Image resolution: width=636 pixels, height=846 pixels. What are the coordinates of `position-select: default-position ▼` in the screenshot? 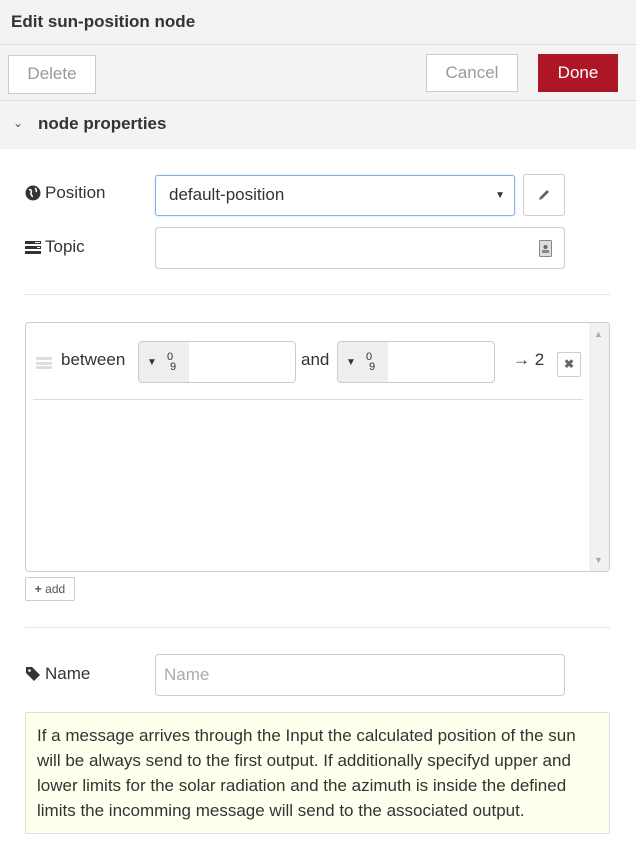 It's located at (335, 195).